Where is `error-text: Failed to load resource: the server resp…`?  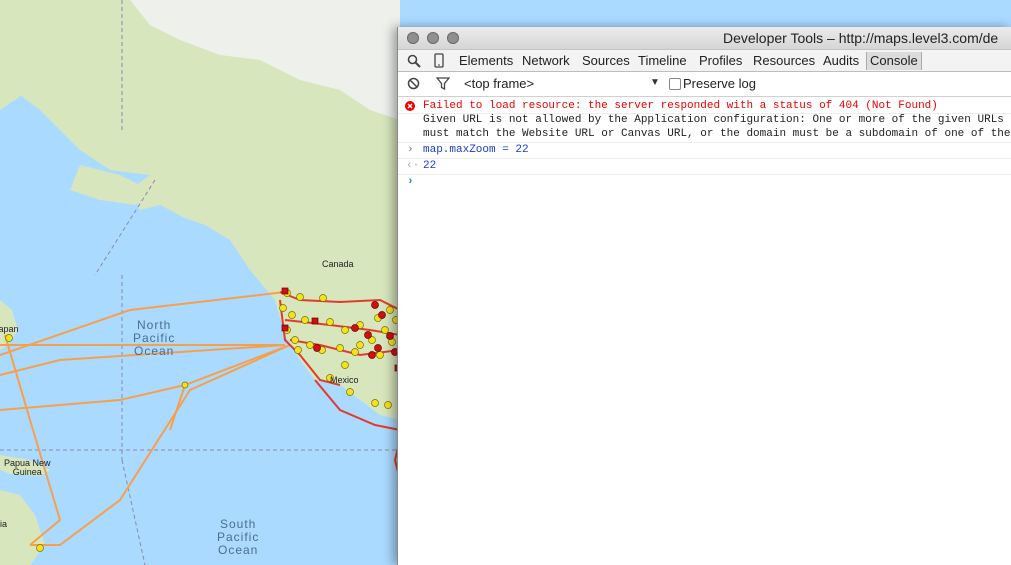 error-text: Failed to load resource: the server resp… is located at coordinates (680, 106).